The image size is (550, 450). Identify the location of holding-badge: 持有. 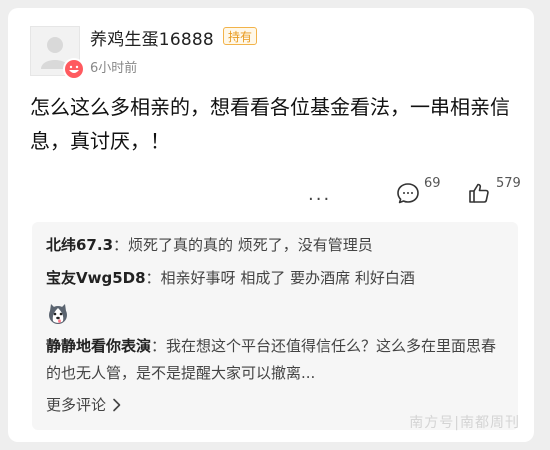
(240, 36).